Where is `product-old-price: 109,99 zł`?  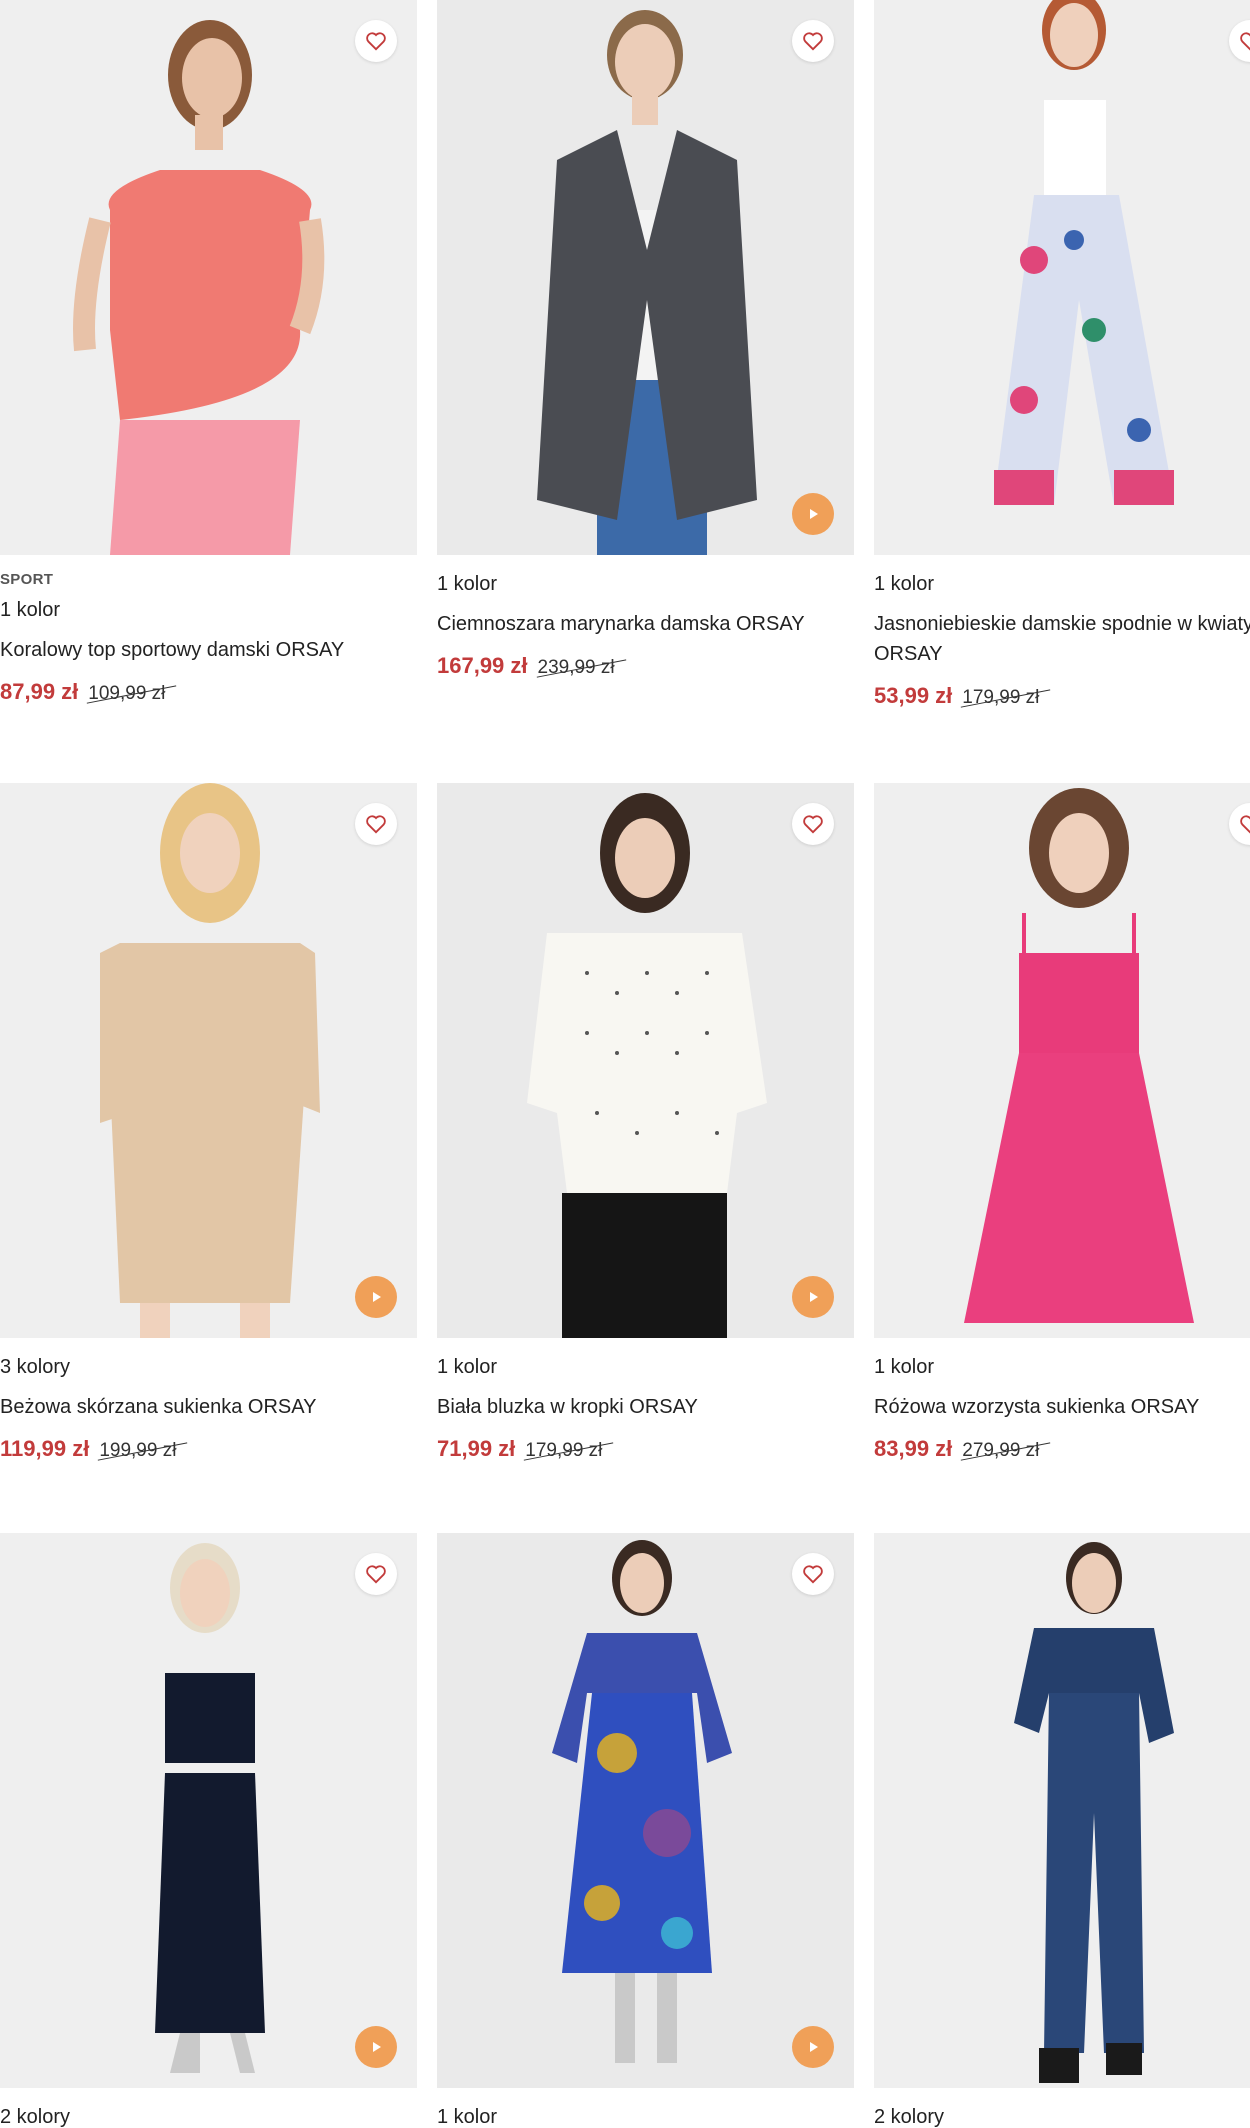 product-old-price: 109,99 zł is located at coordinates (127, 693).